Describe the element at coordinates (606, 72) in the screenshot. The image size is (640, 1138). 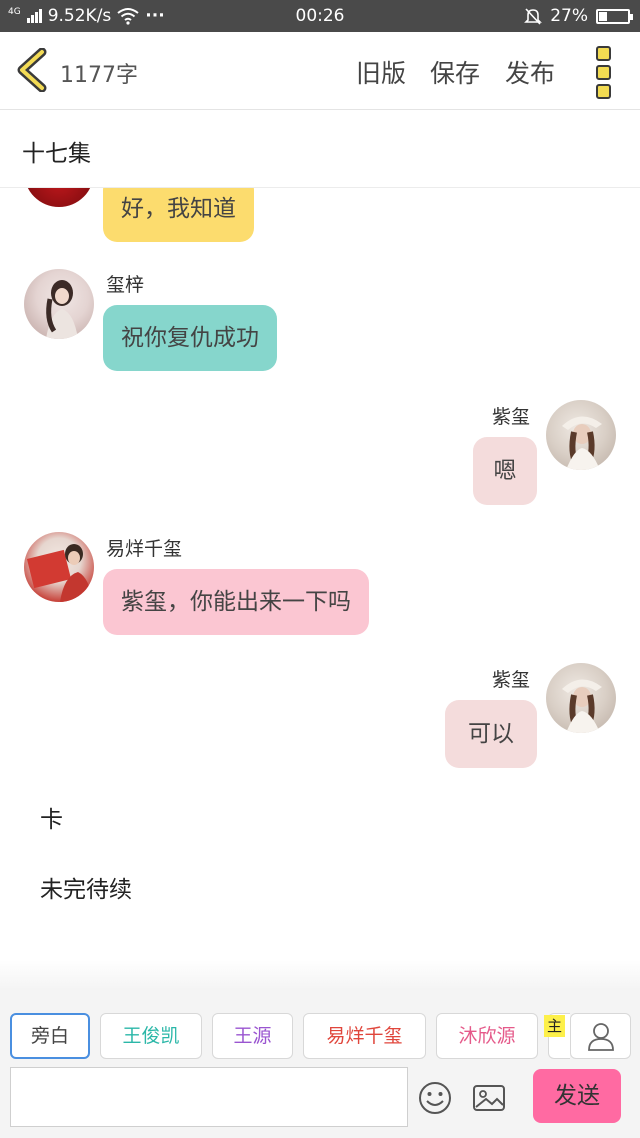
I see `menu-icon` at that location.